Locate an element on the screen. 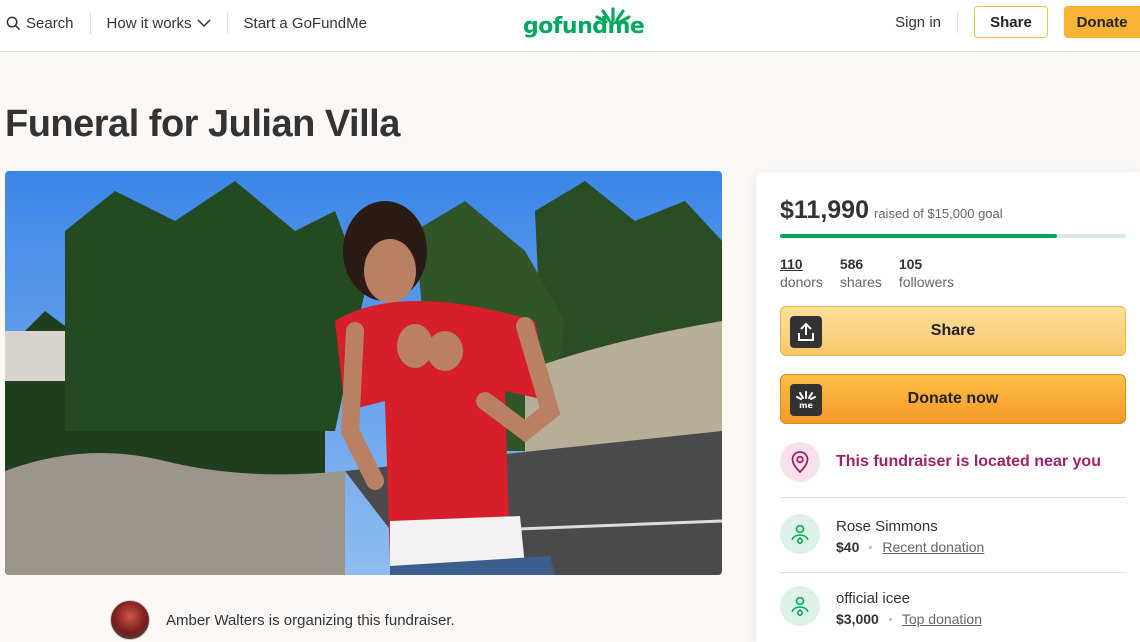  how-it-works-menu: How it works is located at coordinates (159, 23).